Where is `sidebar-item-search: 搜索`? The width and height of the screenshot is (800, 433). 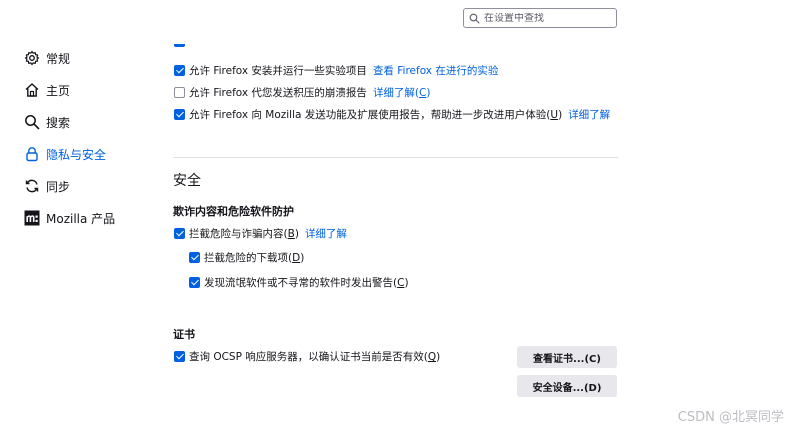
sidebar-item-search: 搜索 is located at coordinates (47, 122).